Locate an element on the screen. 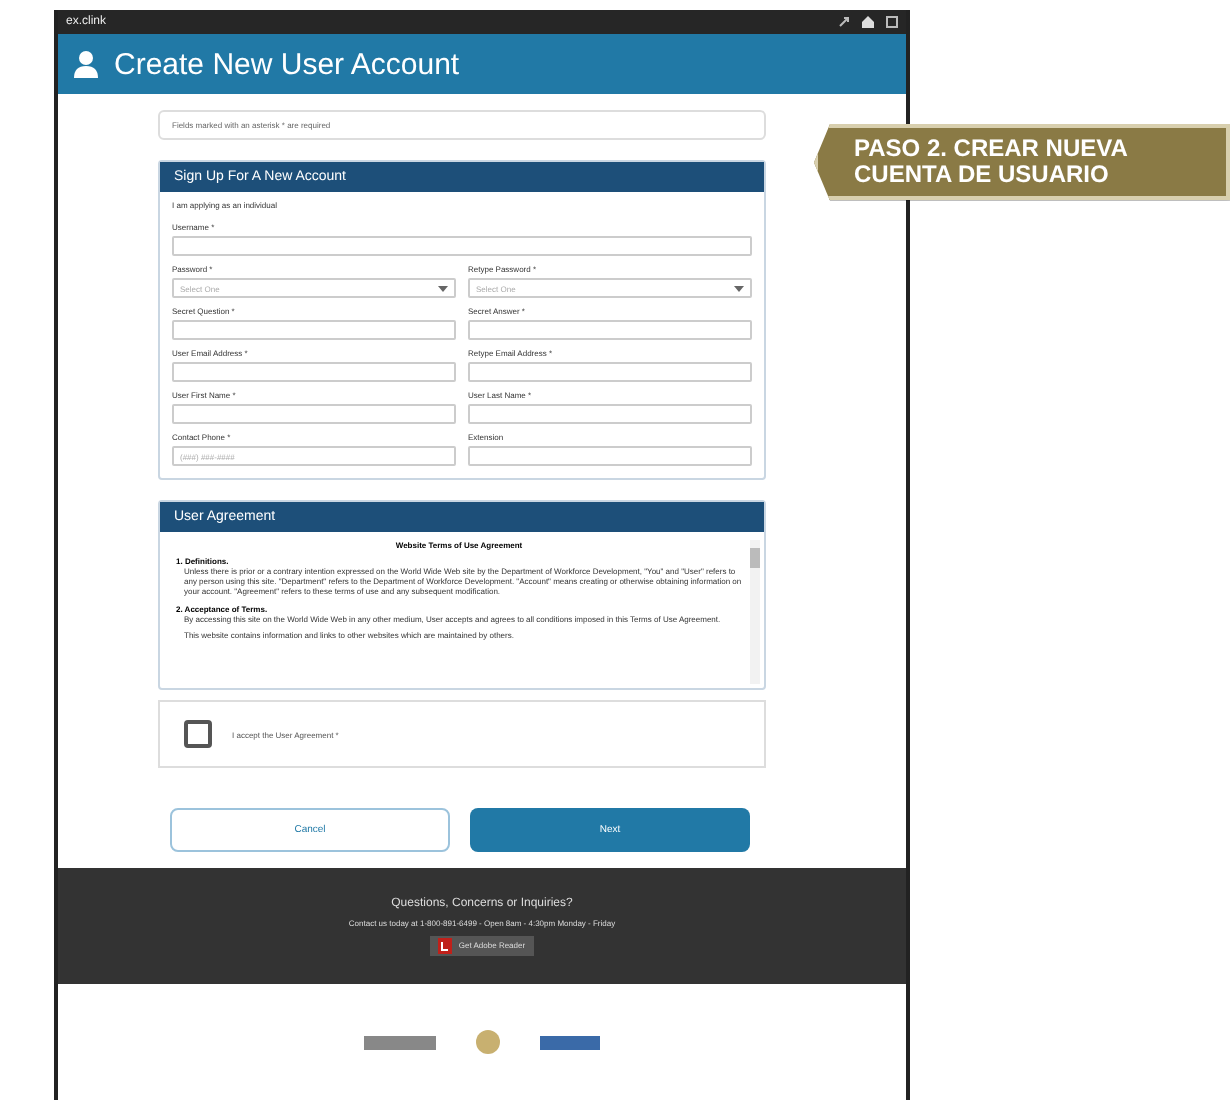  page-title: Create New User Account is located at coordinates (287, 64).